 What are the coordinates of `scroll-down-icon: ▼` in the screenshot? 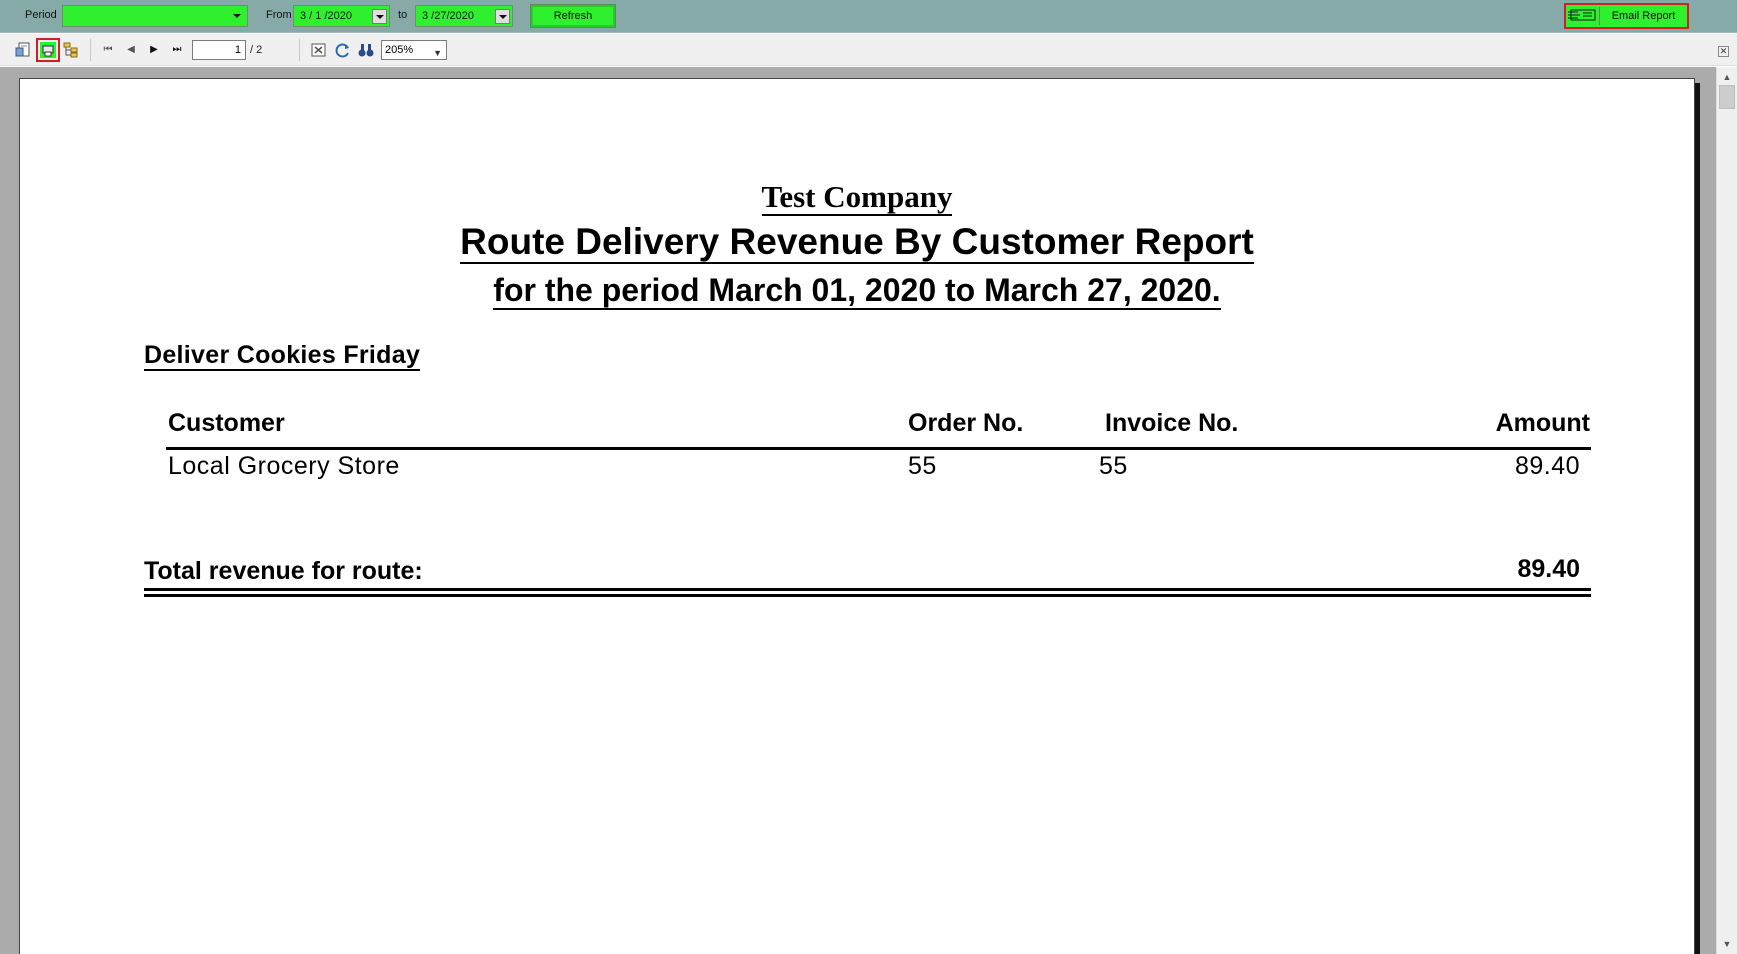 It's located at (1727, 944).